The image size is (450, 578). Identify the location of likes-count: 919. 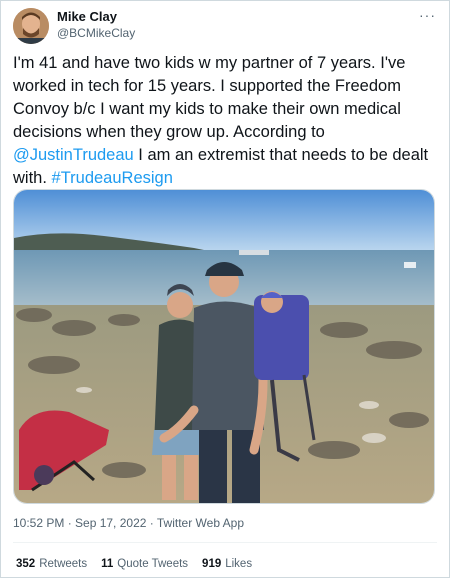
(212, 564).